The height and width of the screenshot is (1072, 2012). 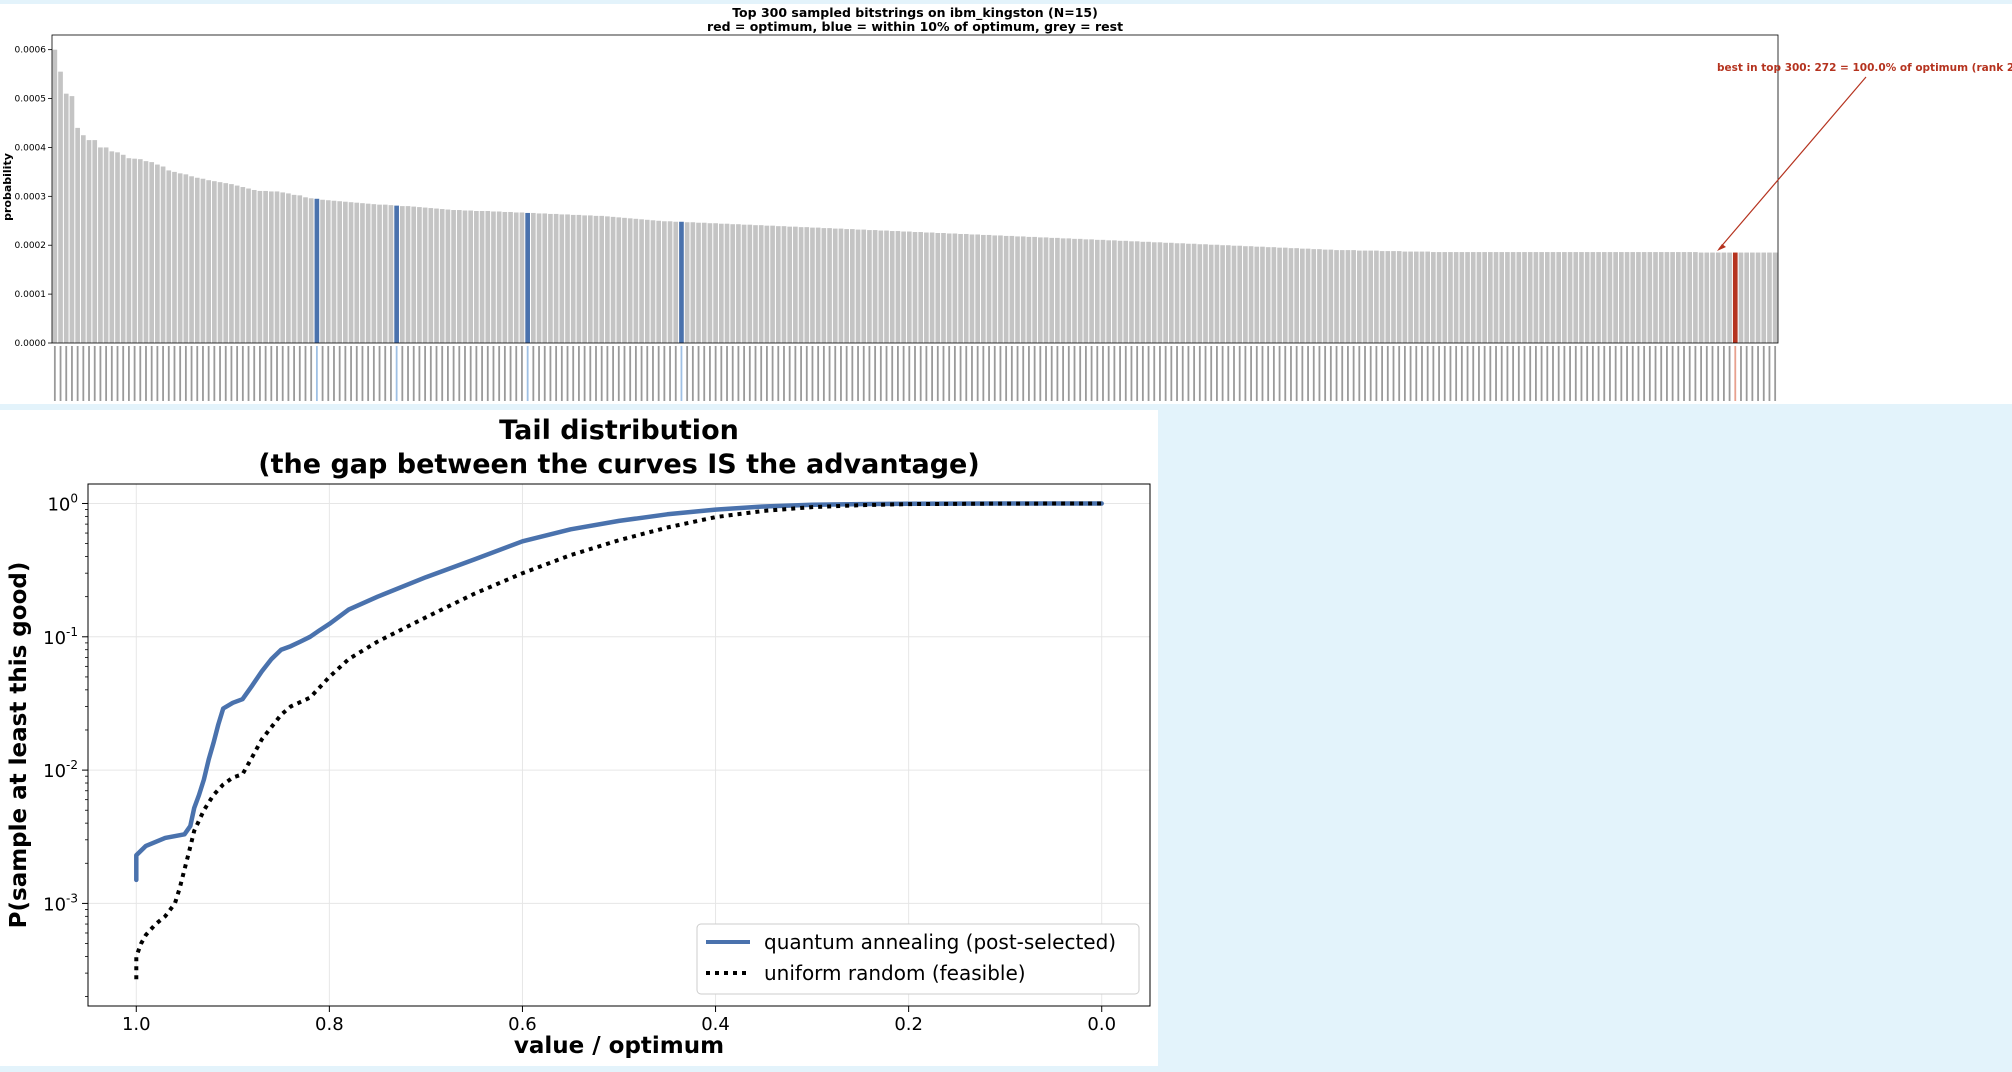 I want to click on bar-y-tick-label: 0.0003, so click(x=31, y=197).